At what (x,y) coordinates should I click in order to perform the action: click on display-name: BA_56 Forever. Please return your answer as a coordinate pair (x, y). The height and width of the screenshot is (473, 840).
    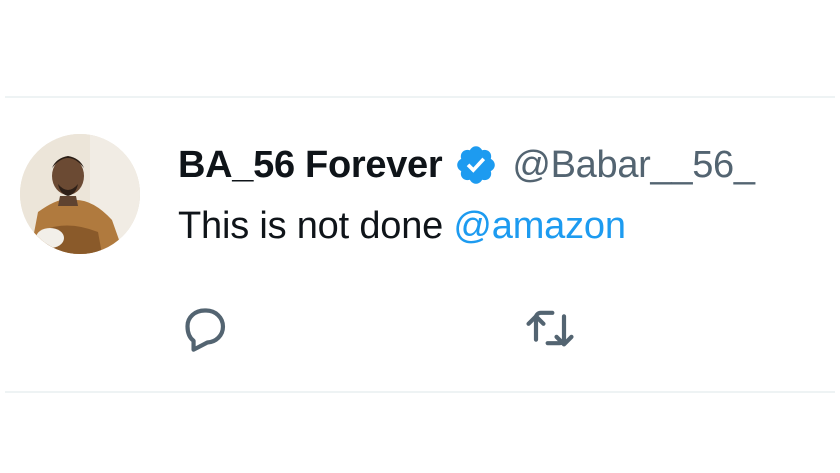
    Looking at the image, I should click on (310, 165).